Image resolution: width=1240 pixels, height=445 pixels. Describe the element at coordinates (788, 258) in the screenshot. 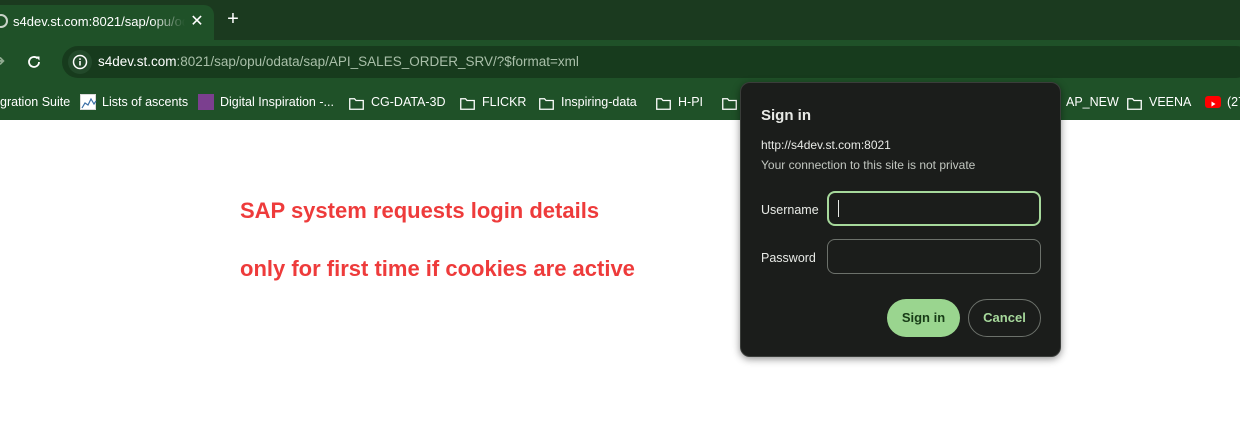

I see `password-label: Password` at that location.